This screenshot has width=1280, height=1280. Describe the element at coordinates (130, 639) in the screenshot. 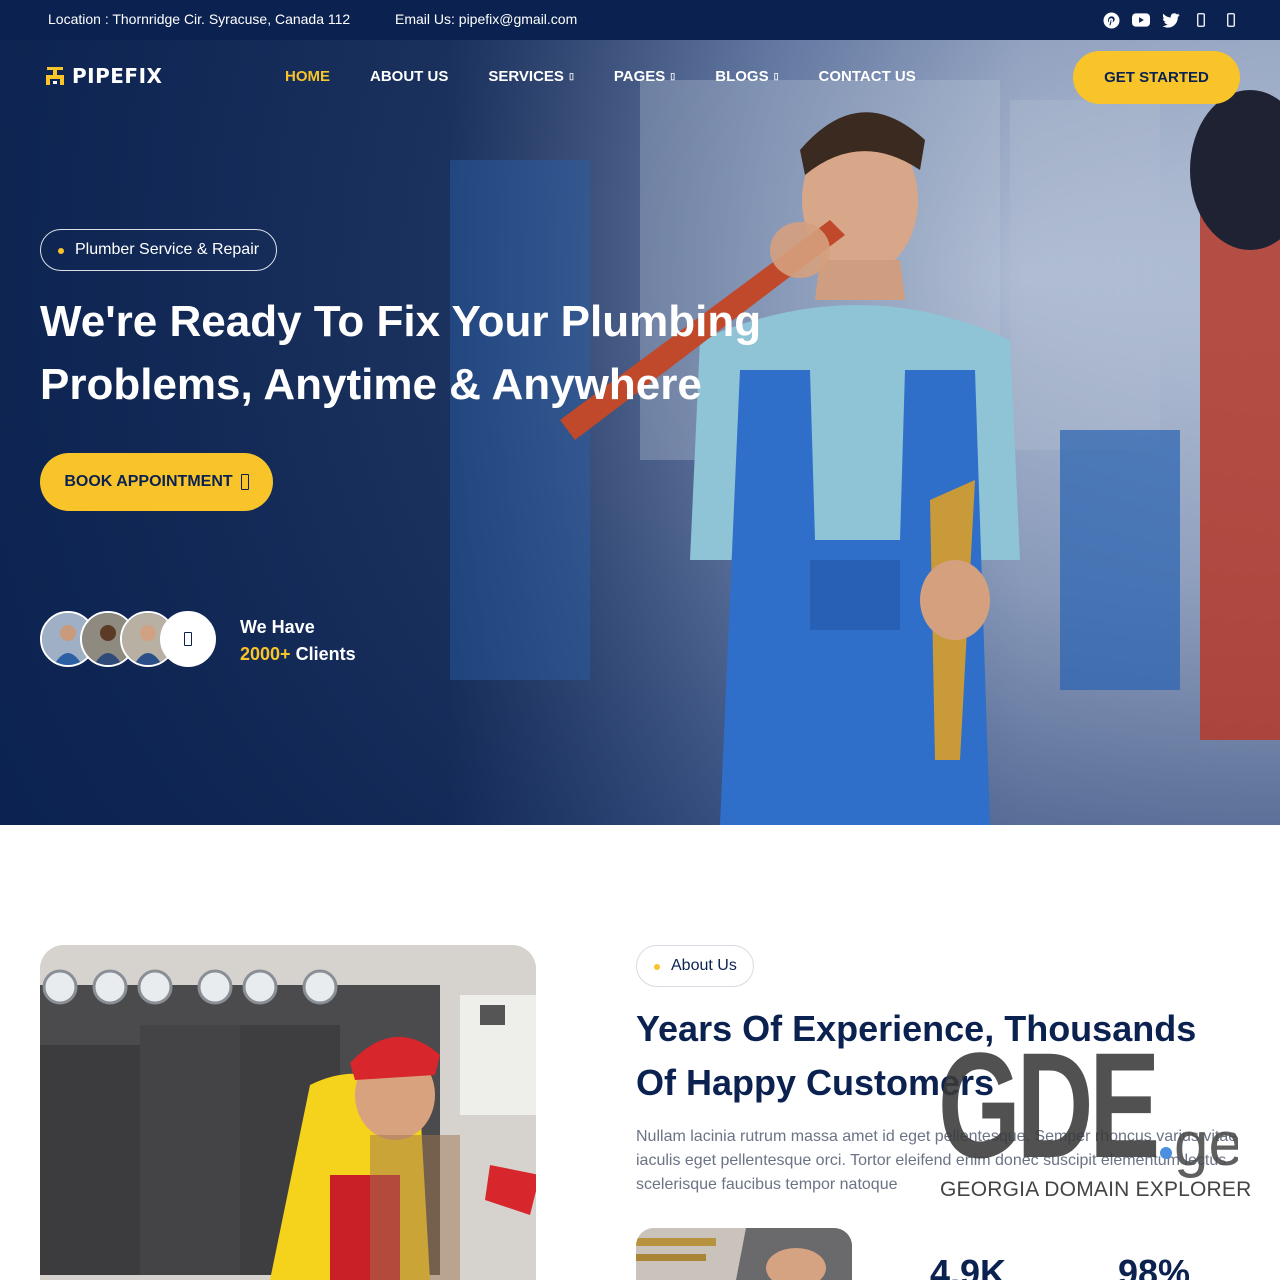

I see `client-avatars` at that location.